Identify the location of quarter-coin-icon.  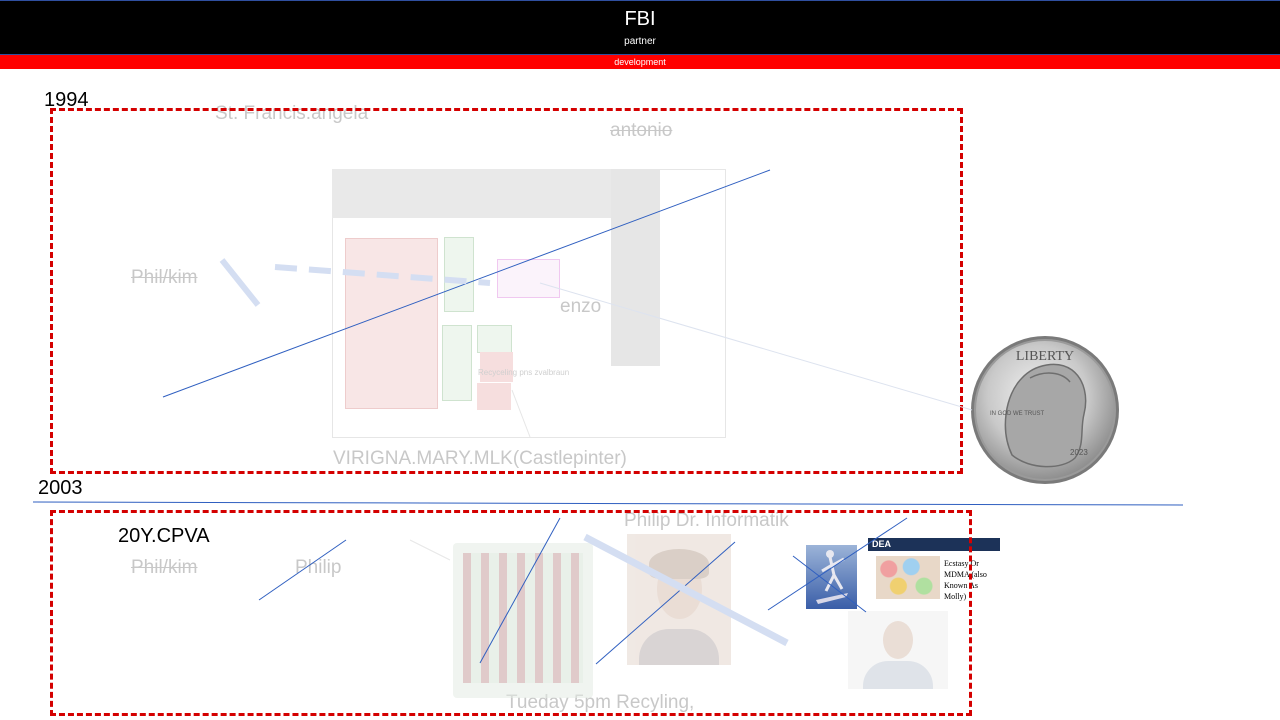
(1045, 410).